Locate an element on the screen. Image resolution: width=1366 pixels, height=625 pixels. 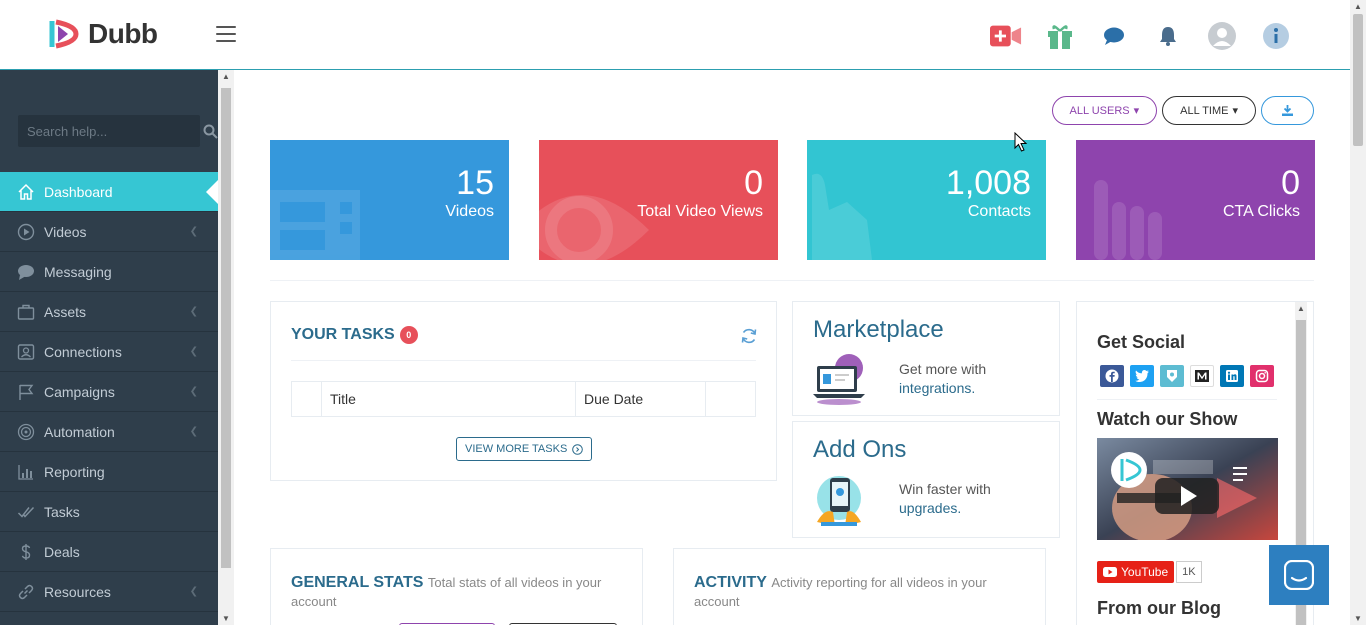
sidebar-item-dashboard: Dashboard is located at coordinates (109, 192).